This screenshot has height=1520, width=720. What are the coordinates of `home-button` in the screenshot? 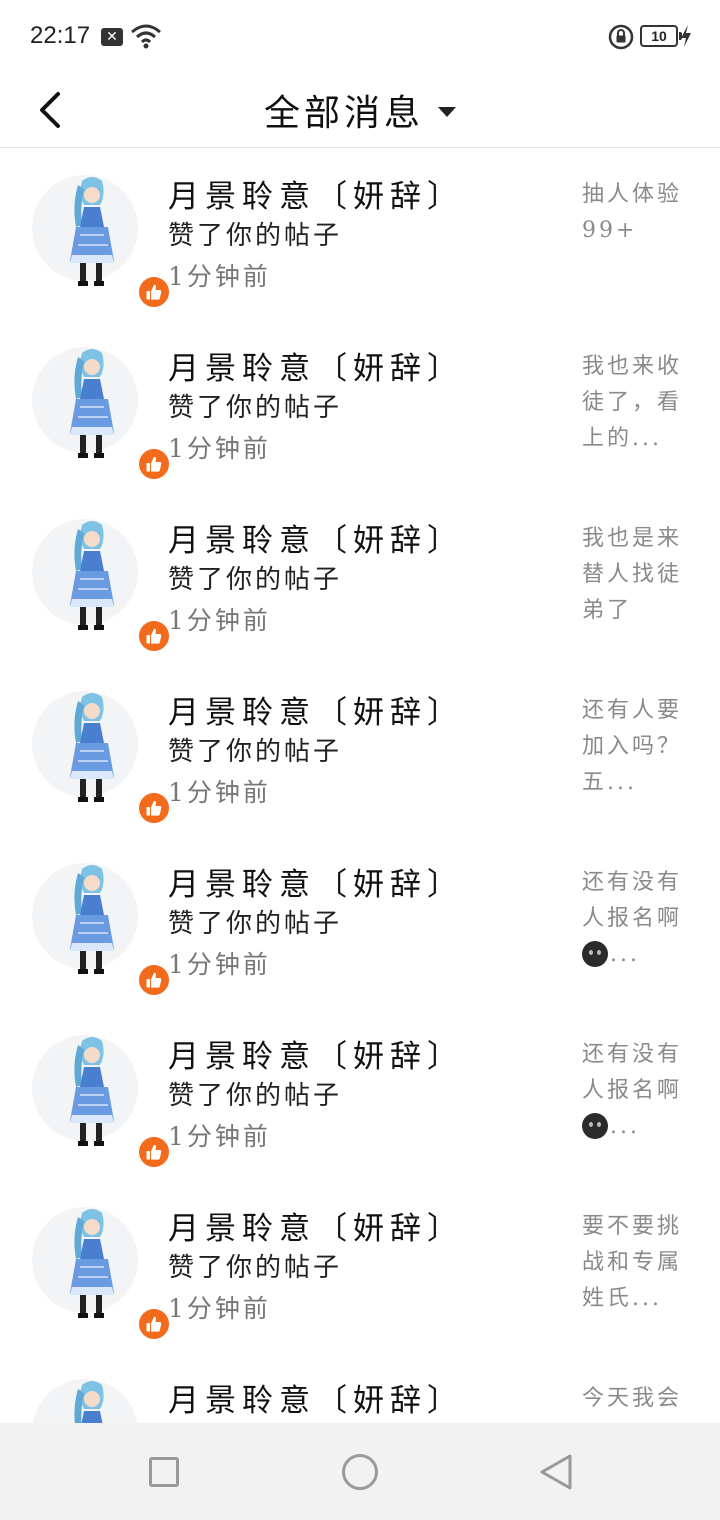 It's located at (360, 1472).